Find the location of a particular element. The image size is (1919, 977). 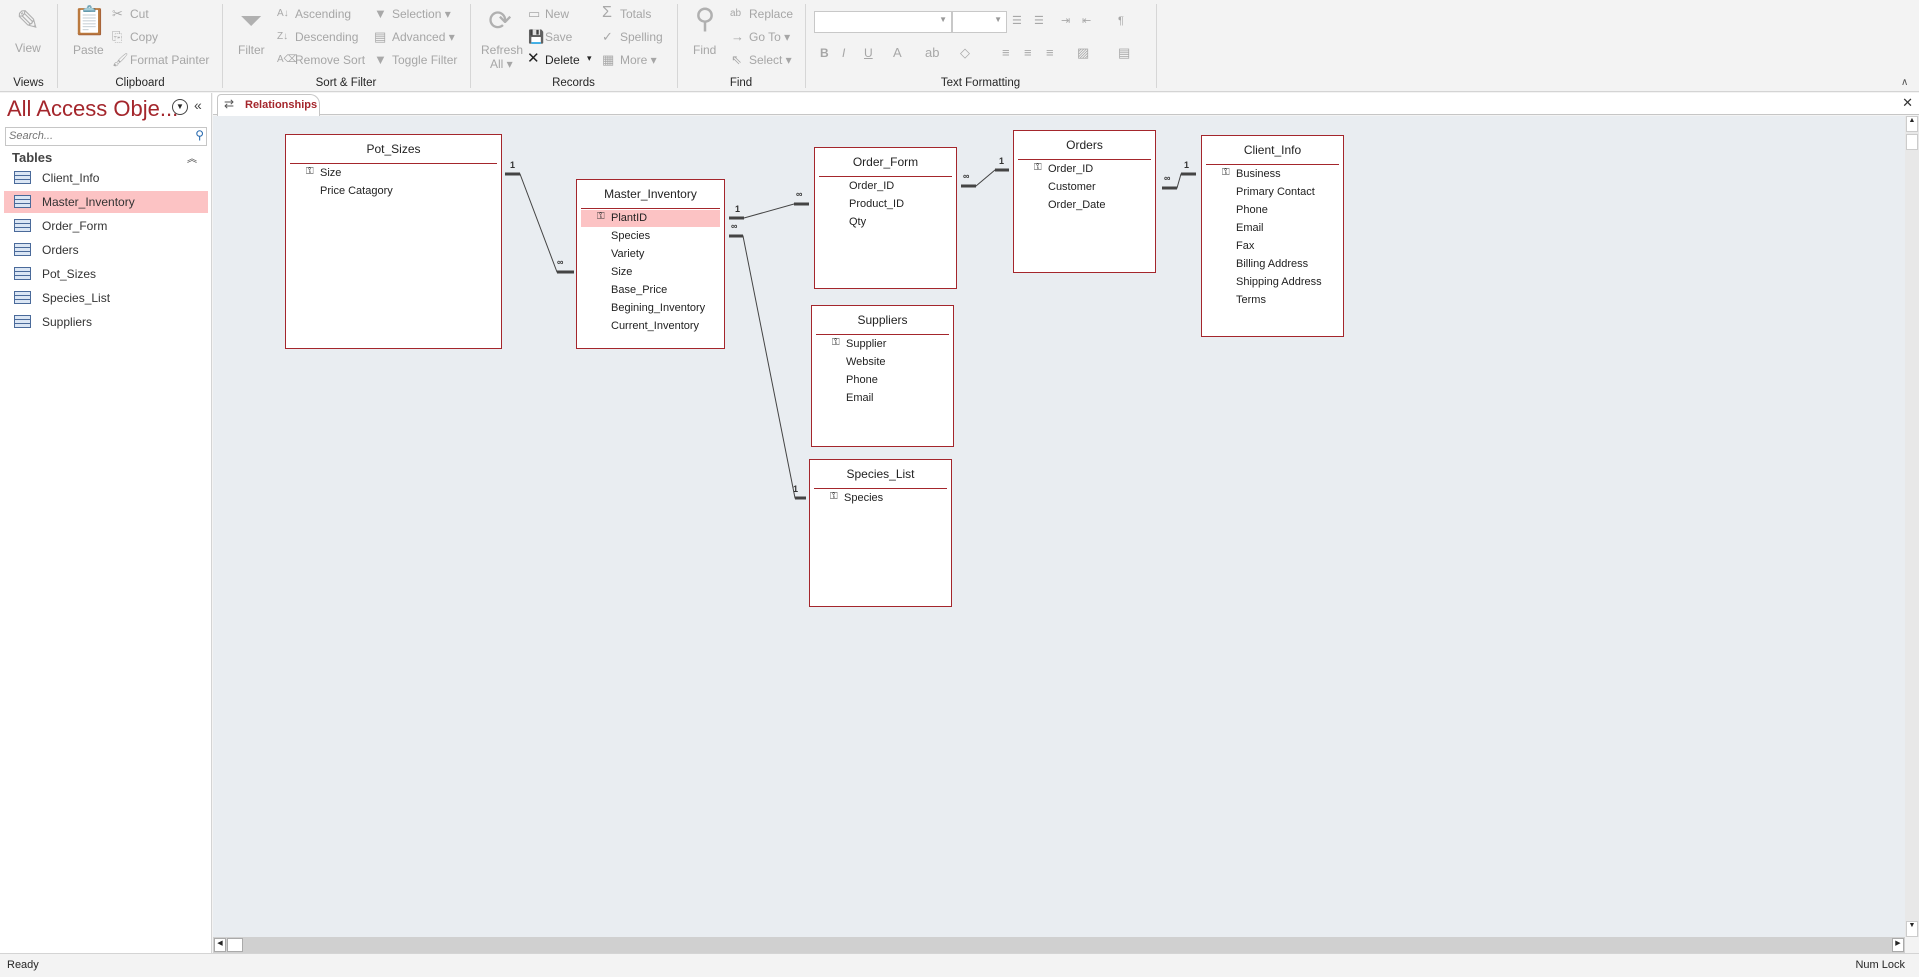

view-button: View is located at coordinates (28, 48).